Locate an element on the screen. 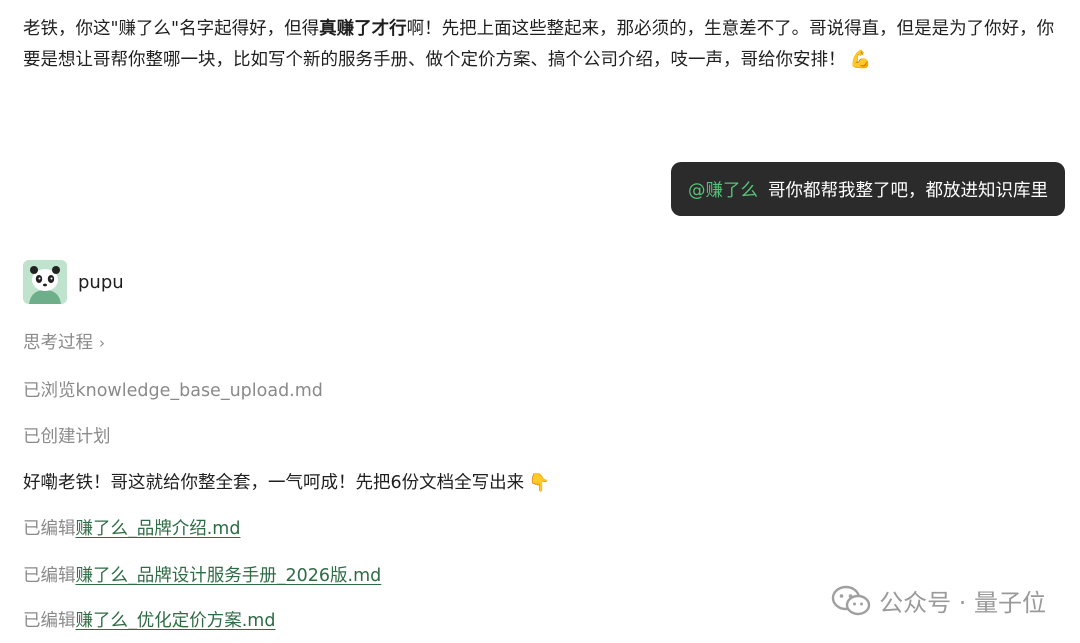 This screenshot has height=643, width=1080. thinking-process-toggle: 思考过程 › is located at coordinates (64, 341).